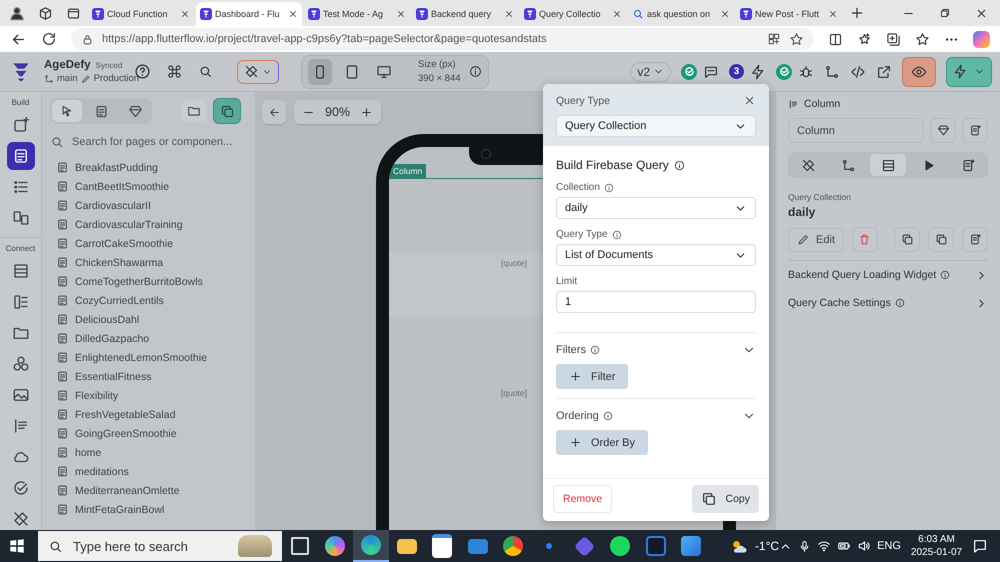 The width and height of the screenshot is (1000, 562). What do you see at coordinates (152, 205) in the screenshot?
I see `page-item: CardiovascularII` at bounding box center [152, 205].